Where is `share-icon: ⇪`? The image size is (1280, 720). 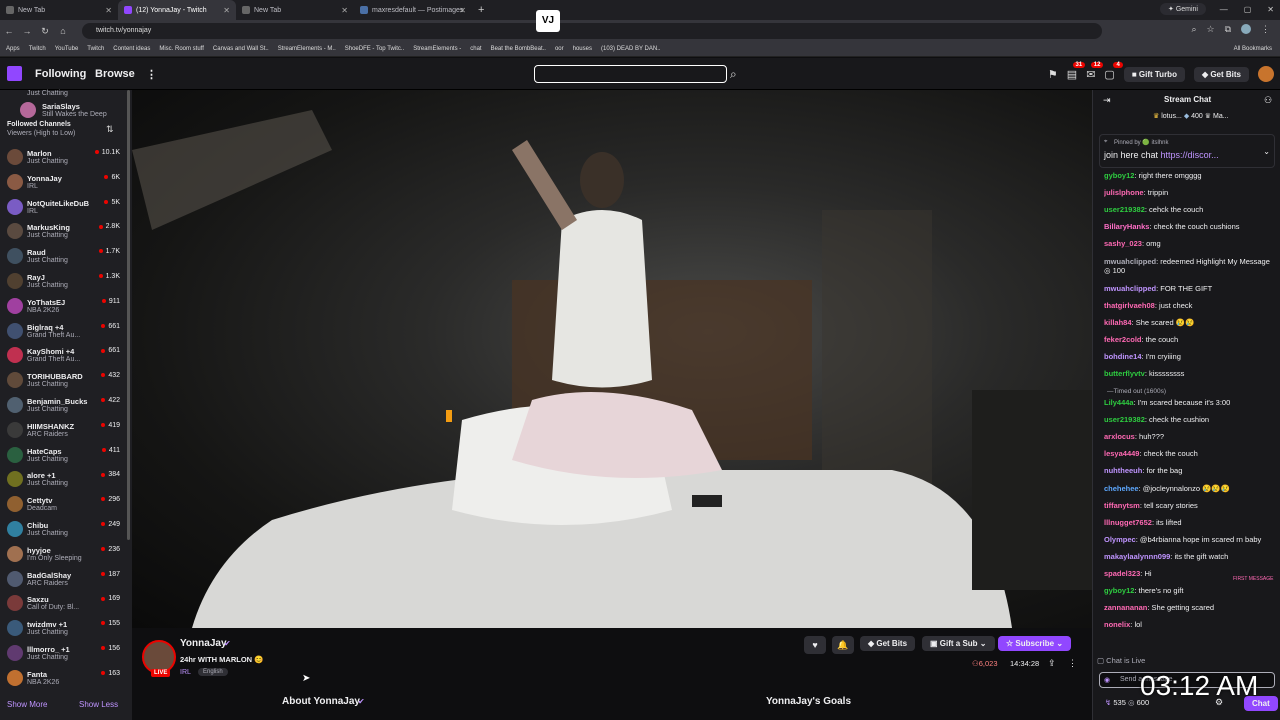 share-icon: ⇪ is located at coordinates (1052, 663).